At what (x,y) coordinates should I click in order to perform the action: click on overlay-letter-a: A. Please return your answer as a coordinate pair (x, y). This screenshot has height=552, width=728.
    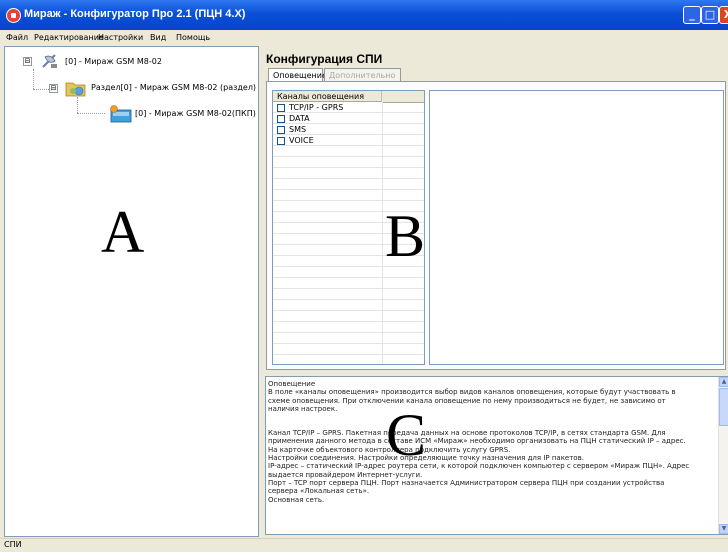
    Looking at the image, I should click on (123, 232).